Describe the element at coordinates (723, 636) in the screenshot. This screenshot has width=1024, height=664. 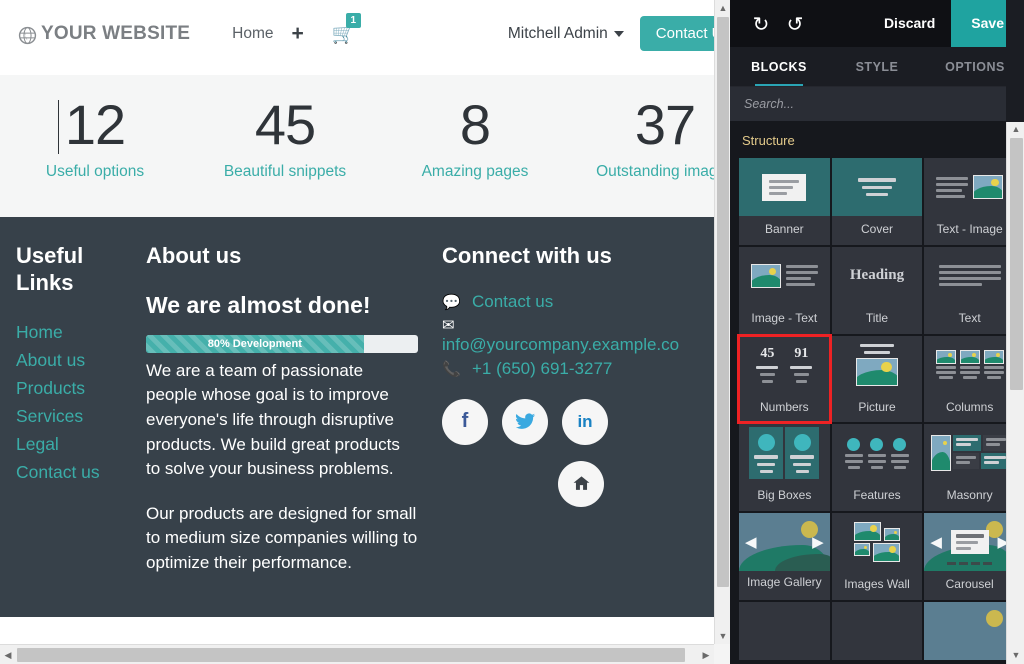
I see `scroll-down-arrow: ▼` at that location.